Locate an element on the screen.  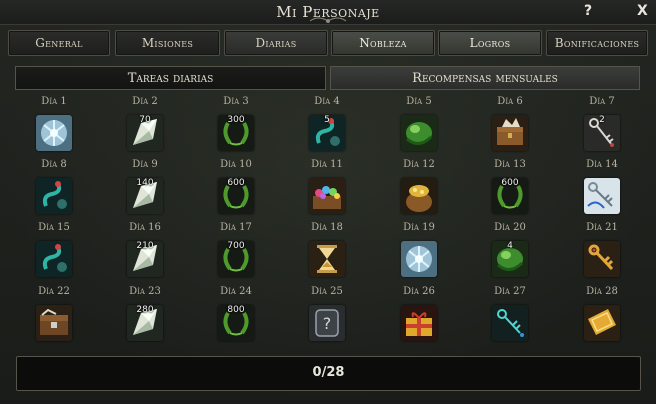
day-label: Día 8 is located at coordinates (54, 164).